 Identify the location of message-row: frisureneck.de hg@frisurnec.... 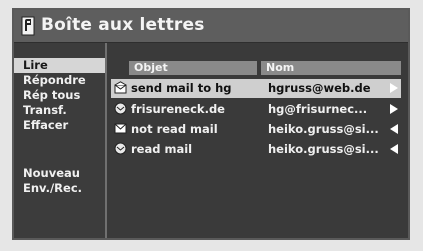
(256, 109).